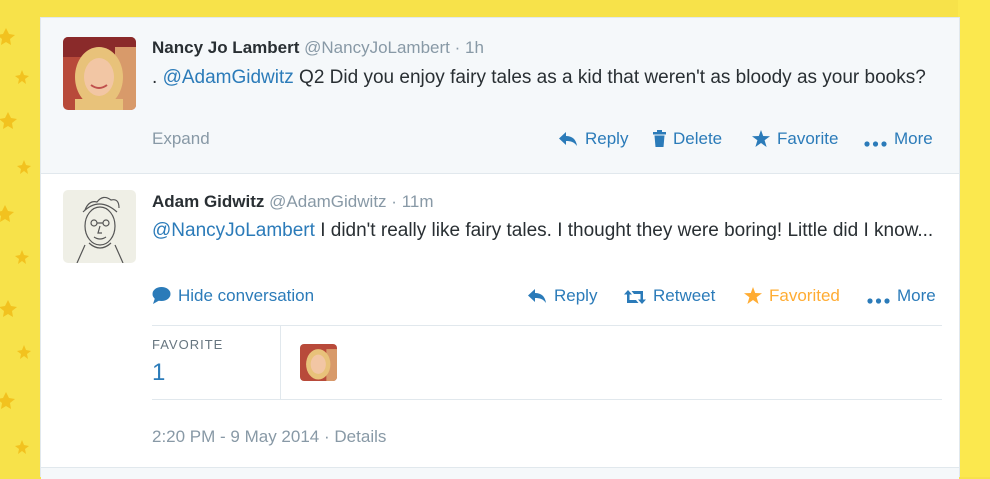 This screenshot has width=990, height=479. Describe the element at coordinates (99, 73) in the screenshot. I see `avatar-nancy` at that location.